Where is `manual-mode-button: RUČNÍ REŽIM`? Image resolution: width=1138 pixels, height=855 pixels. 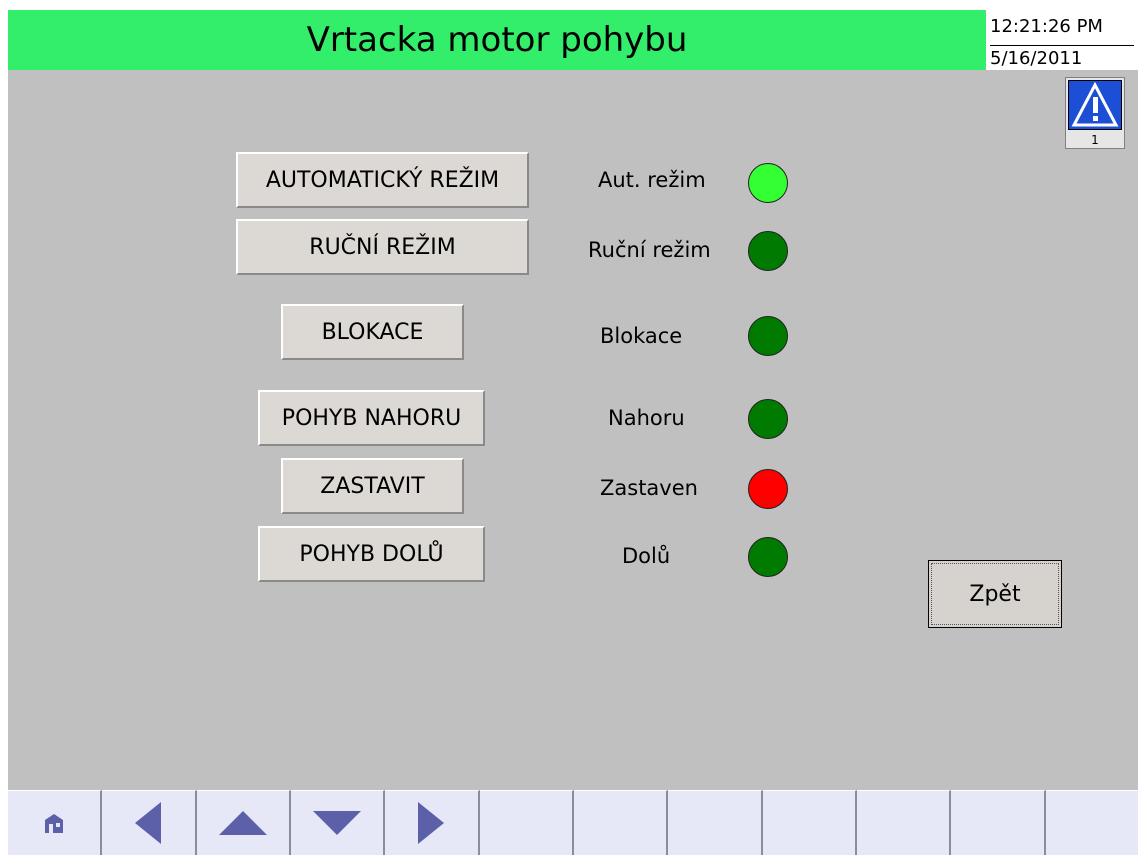
manual-mode-button: RUČNÍ REŽIM is located at coordinates (382, 247).